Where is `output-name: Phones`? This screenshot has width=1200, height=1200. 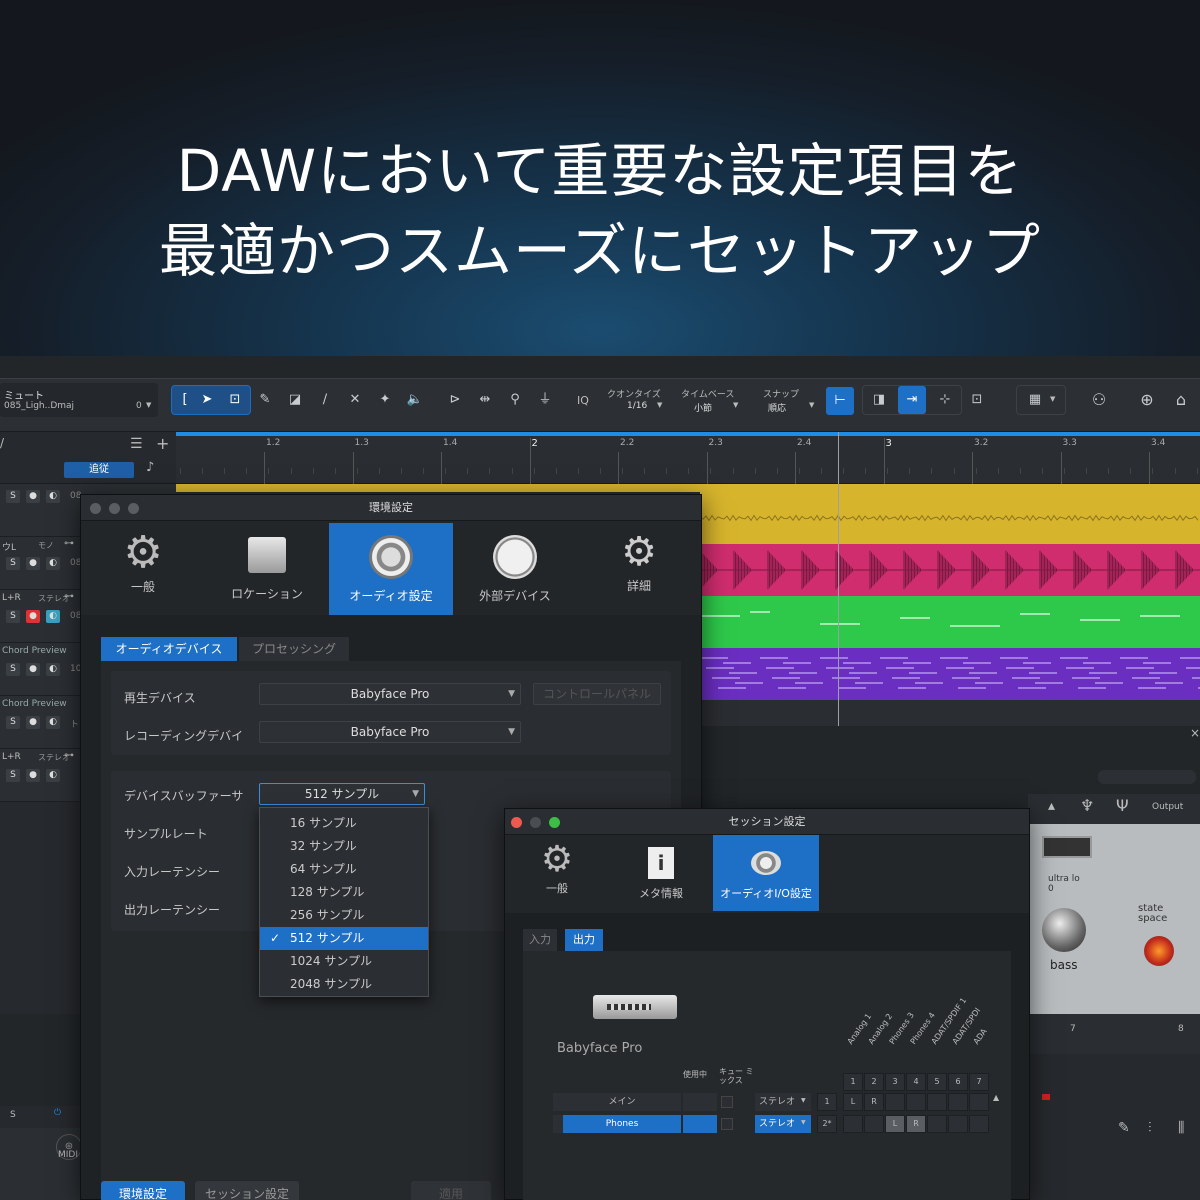 output-name: Phones is located at coordinates (622, 1124).